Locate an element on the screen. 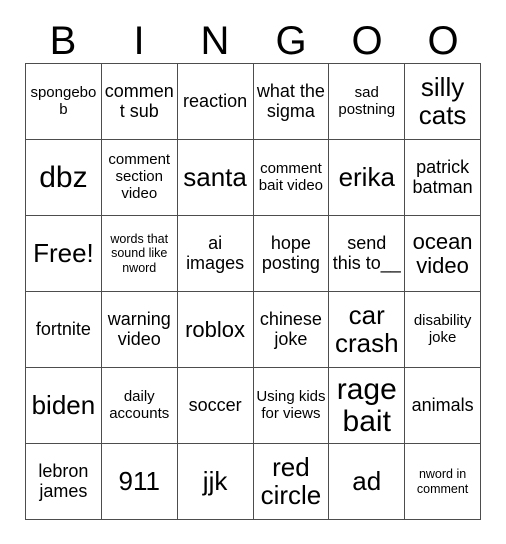 The width and height of the screenshot is (506, 544). bingo-cell: fortnite is located at coordinates (64, 330).